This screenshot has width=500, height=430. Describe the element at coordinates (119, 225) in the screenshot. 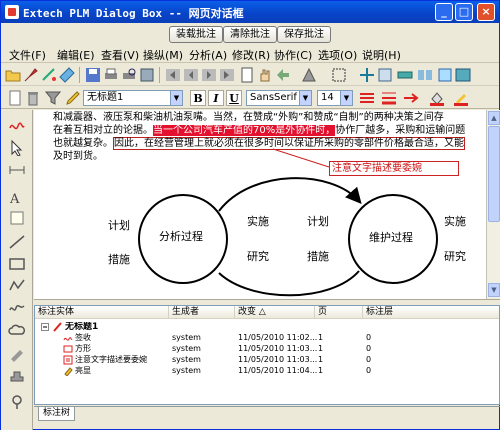

I see `diagram-plan-left: 计划` at that location.